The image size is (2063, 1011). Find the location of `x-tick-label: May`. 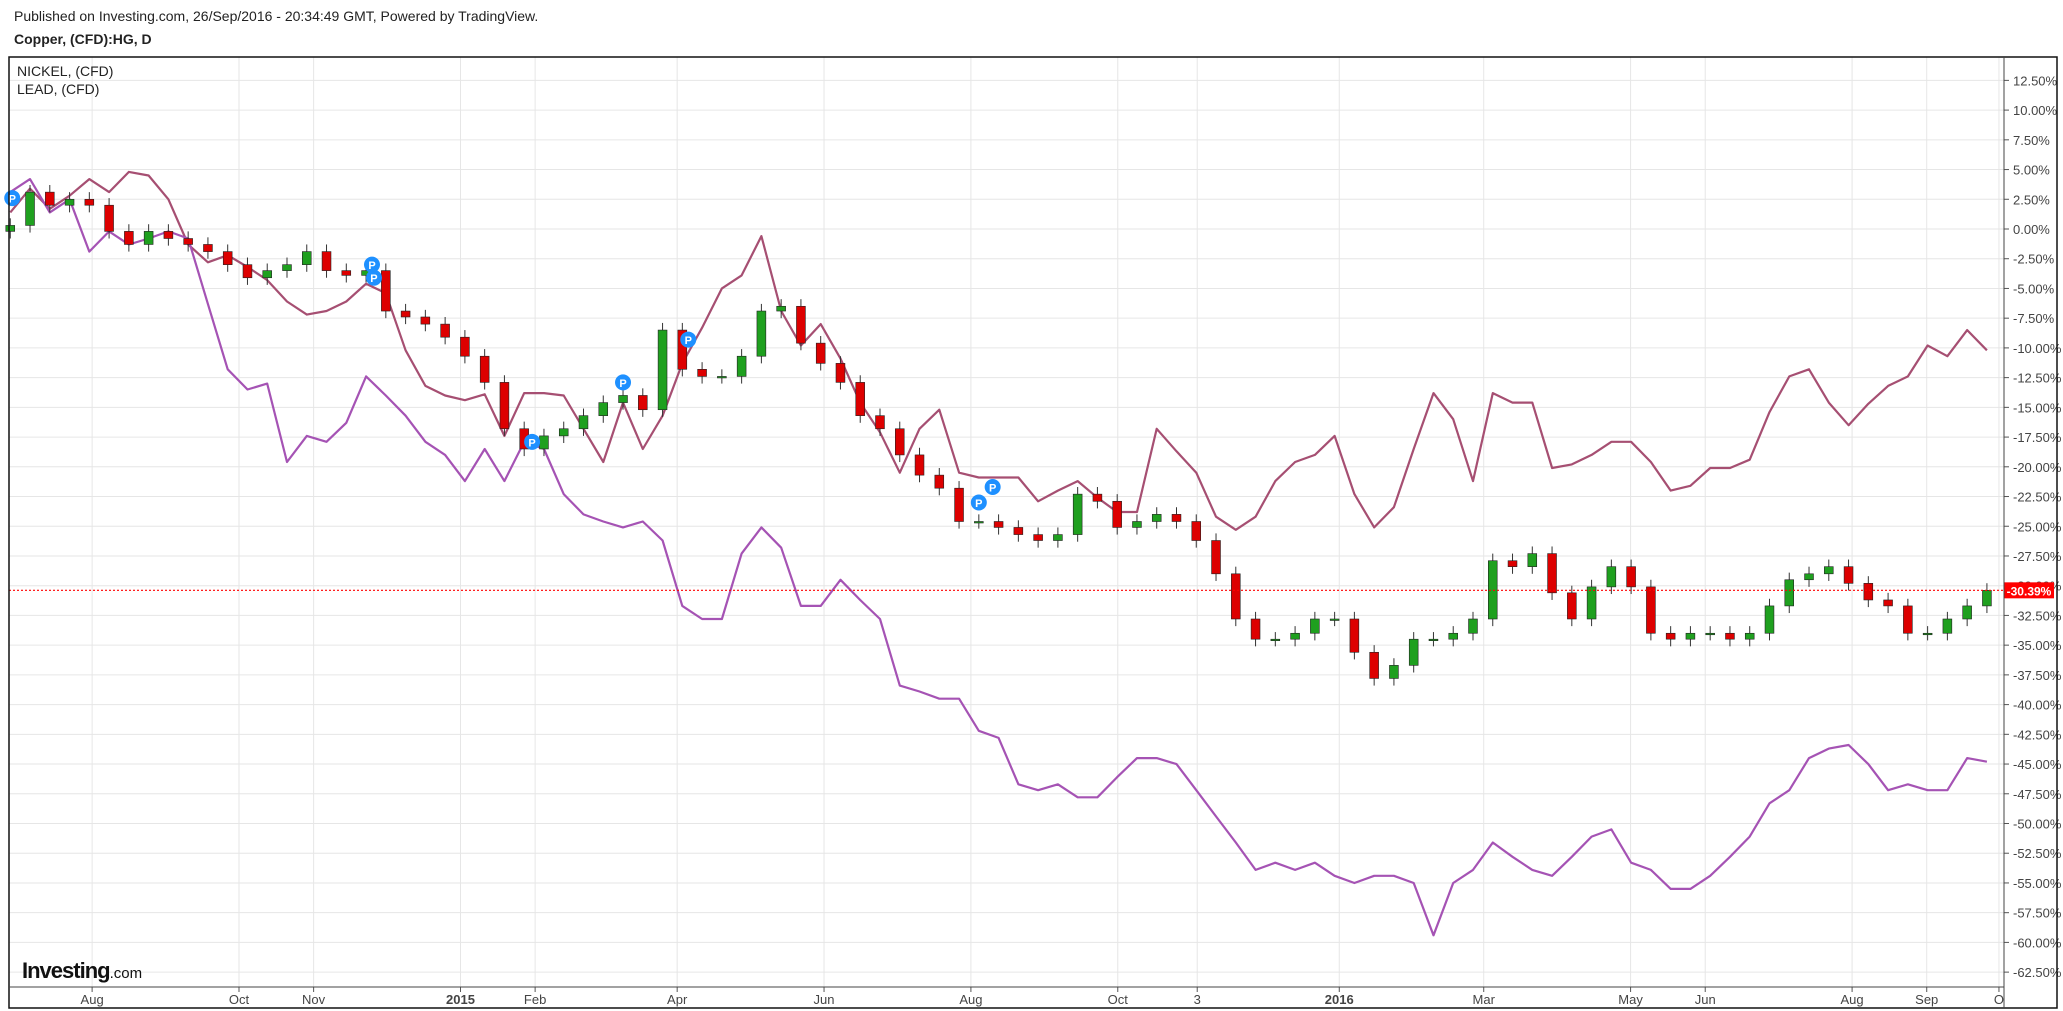

x-tick-label: May is located at coordinates (1630, 999).